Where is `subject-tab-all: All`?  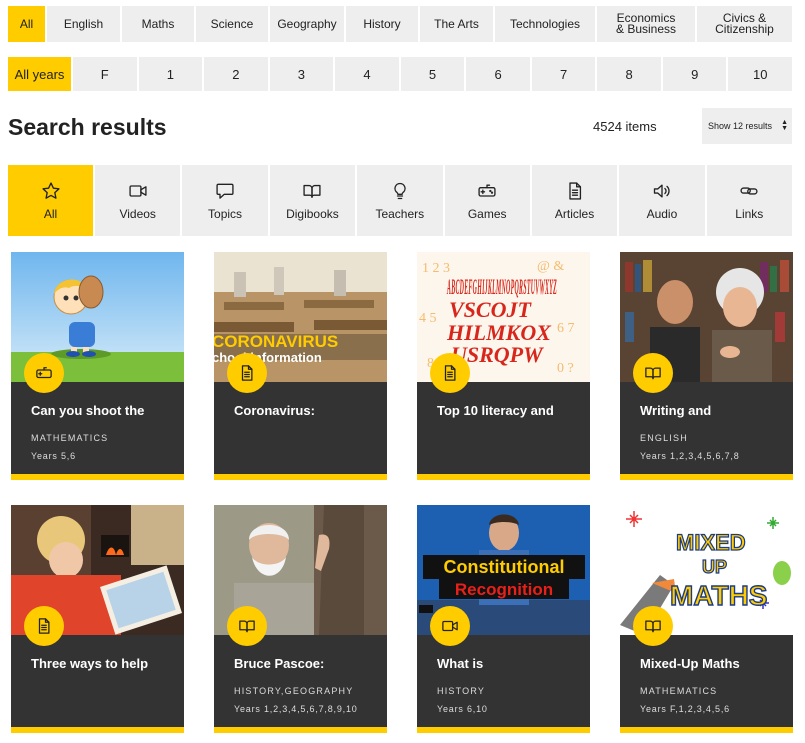 subject-tab-all: All is located at coordinates (26, 24).